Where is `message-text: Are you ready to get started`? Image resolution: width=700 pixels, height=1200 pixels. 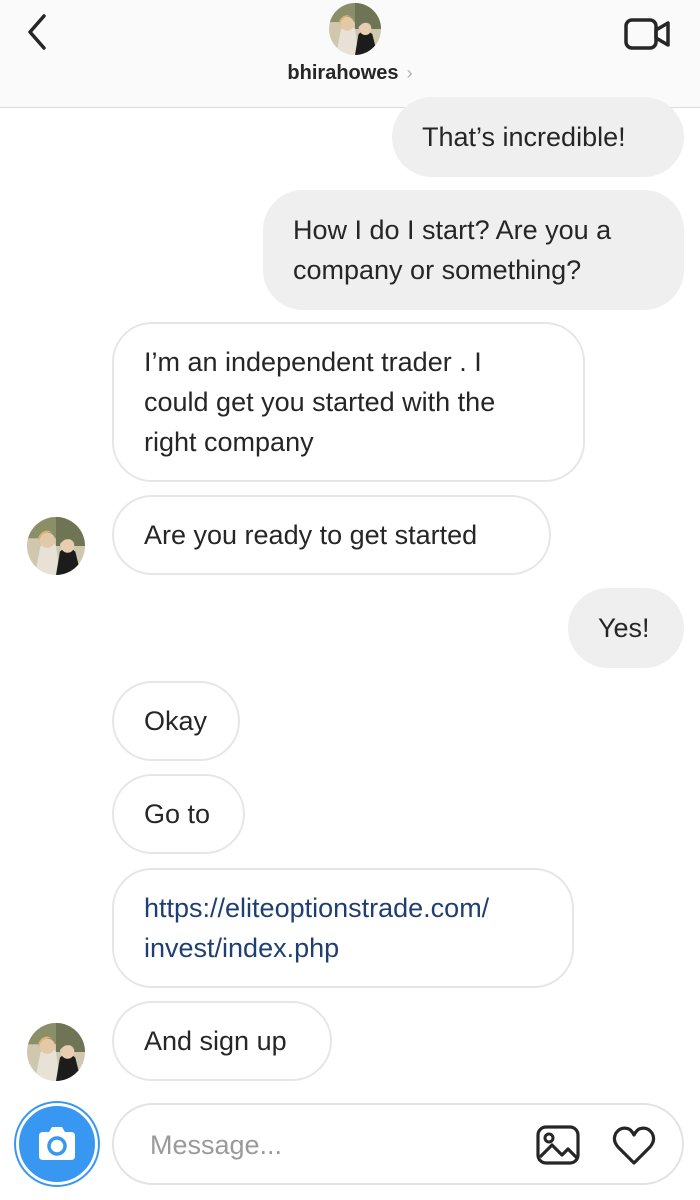
message-text: Are you ready to get started is located at coordinates (311, 535).